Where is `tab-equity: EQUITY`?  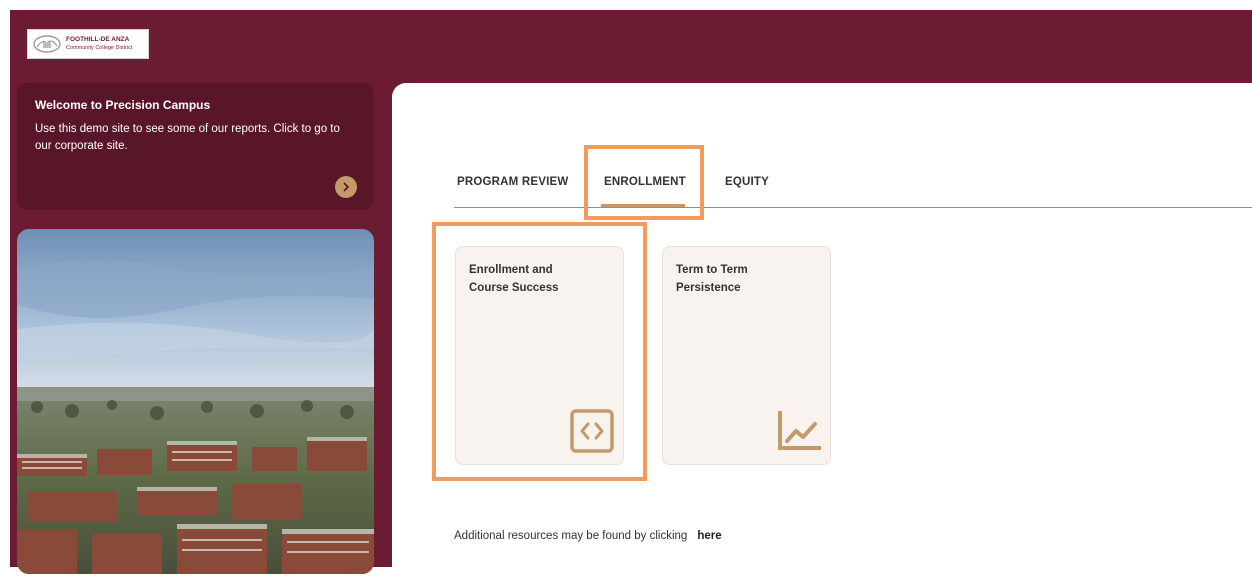
tab-equity: EQUITY is located at coordinates (747, 182).